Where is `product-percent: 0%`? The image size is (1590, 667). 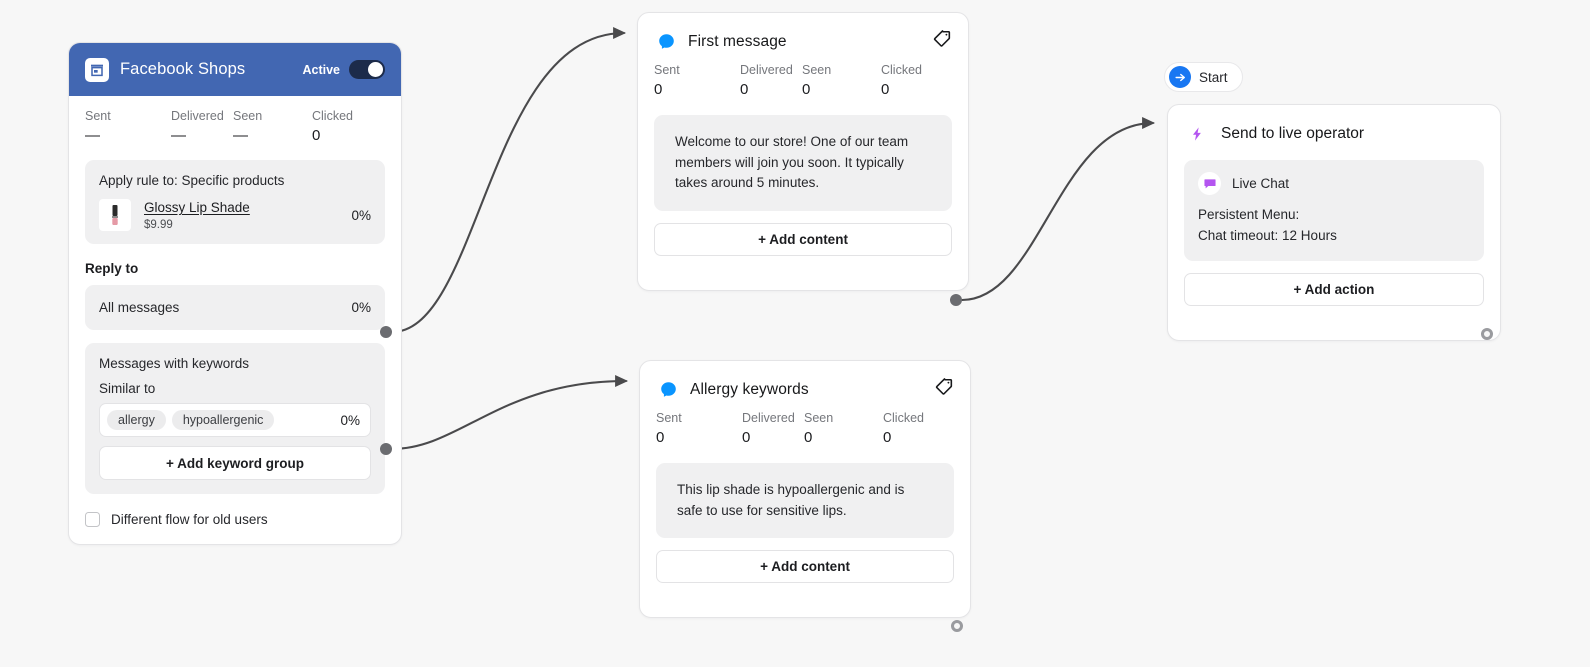
product-percent: 0% is located at coordinates (361, 215).